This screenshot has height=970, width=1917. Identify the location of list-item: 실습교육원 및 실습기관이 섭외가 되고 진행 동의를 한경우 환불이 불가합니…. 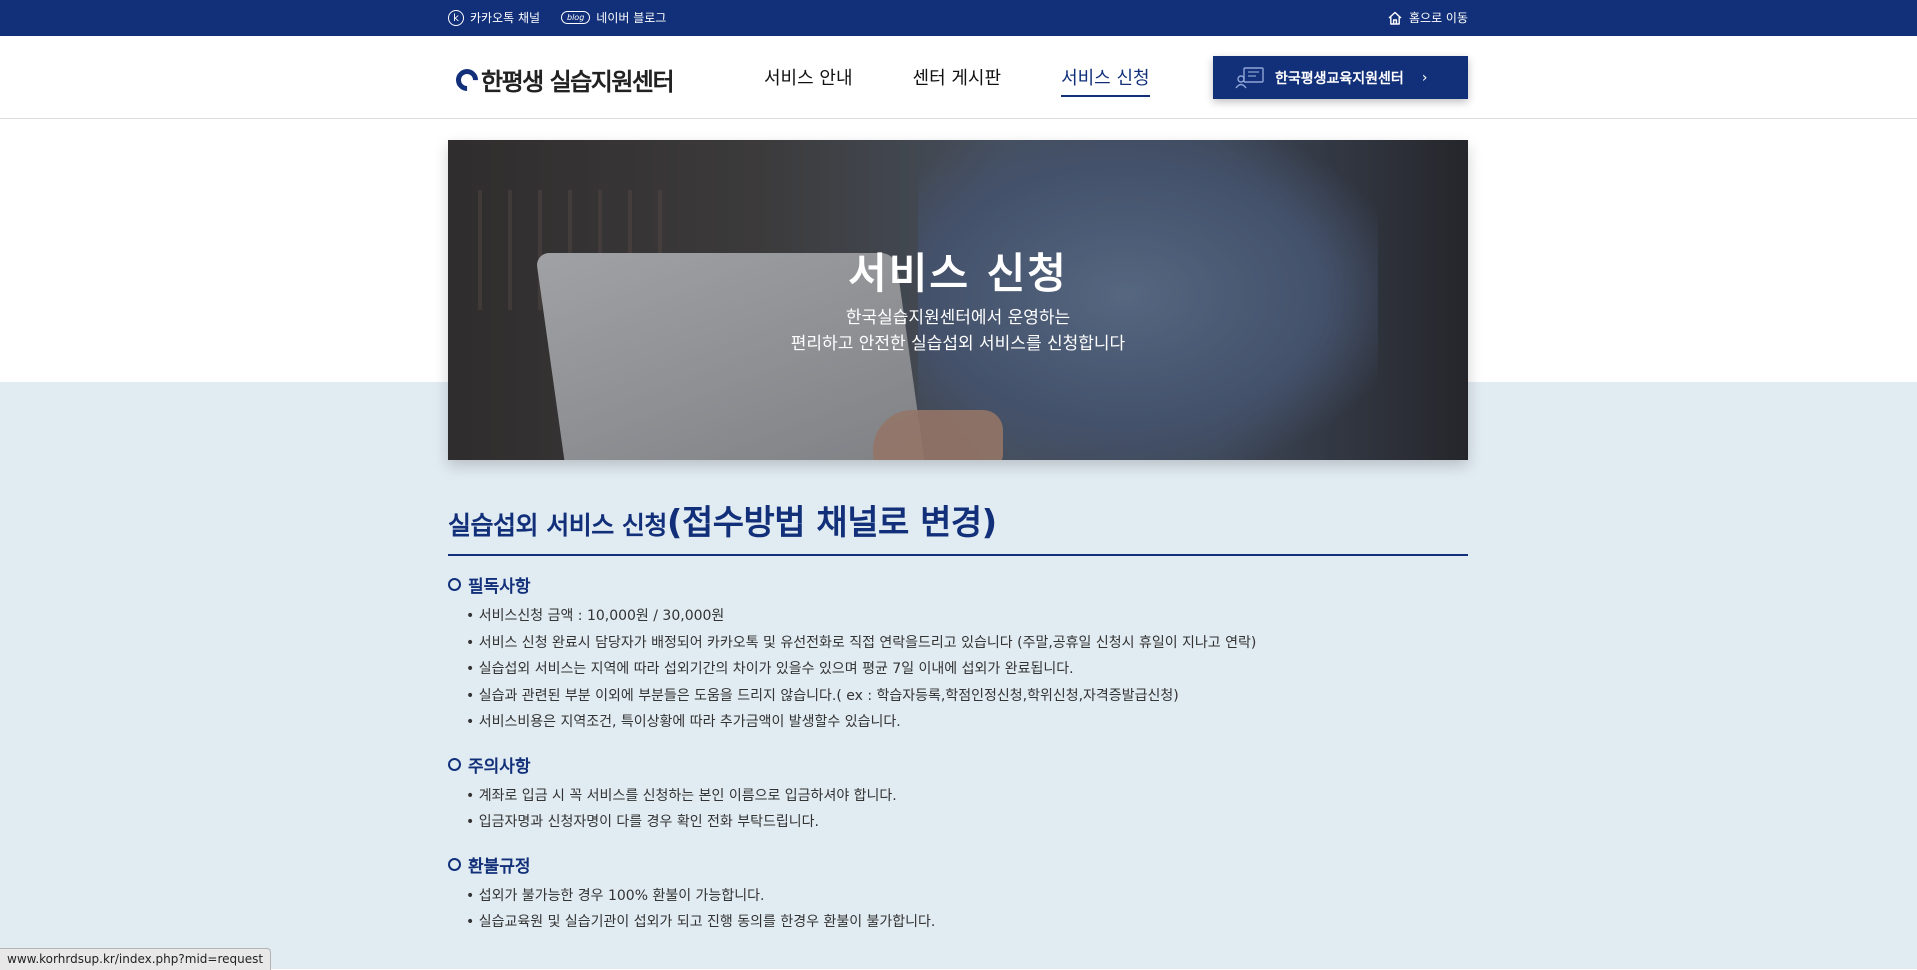
(967, 922).